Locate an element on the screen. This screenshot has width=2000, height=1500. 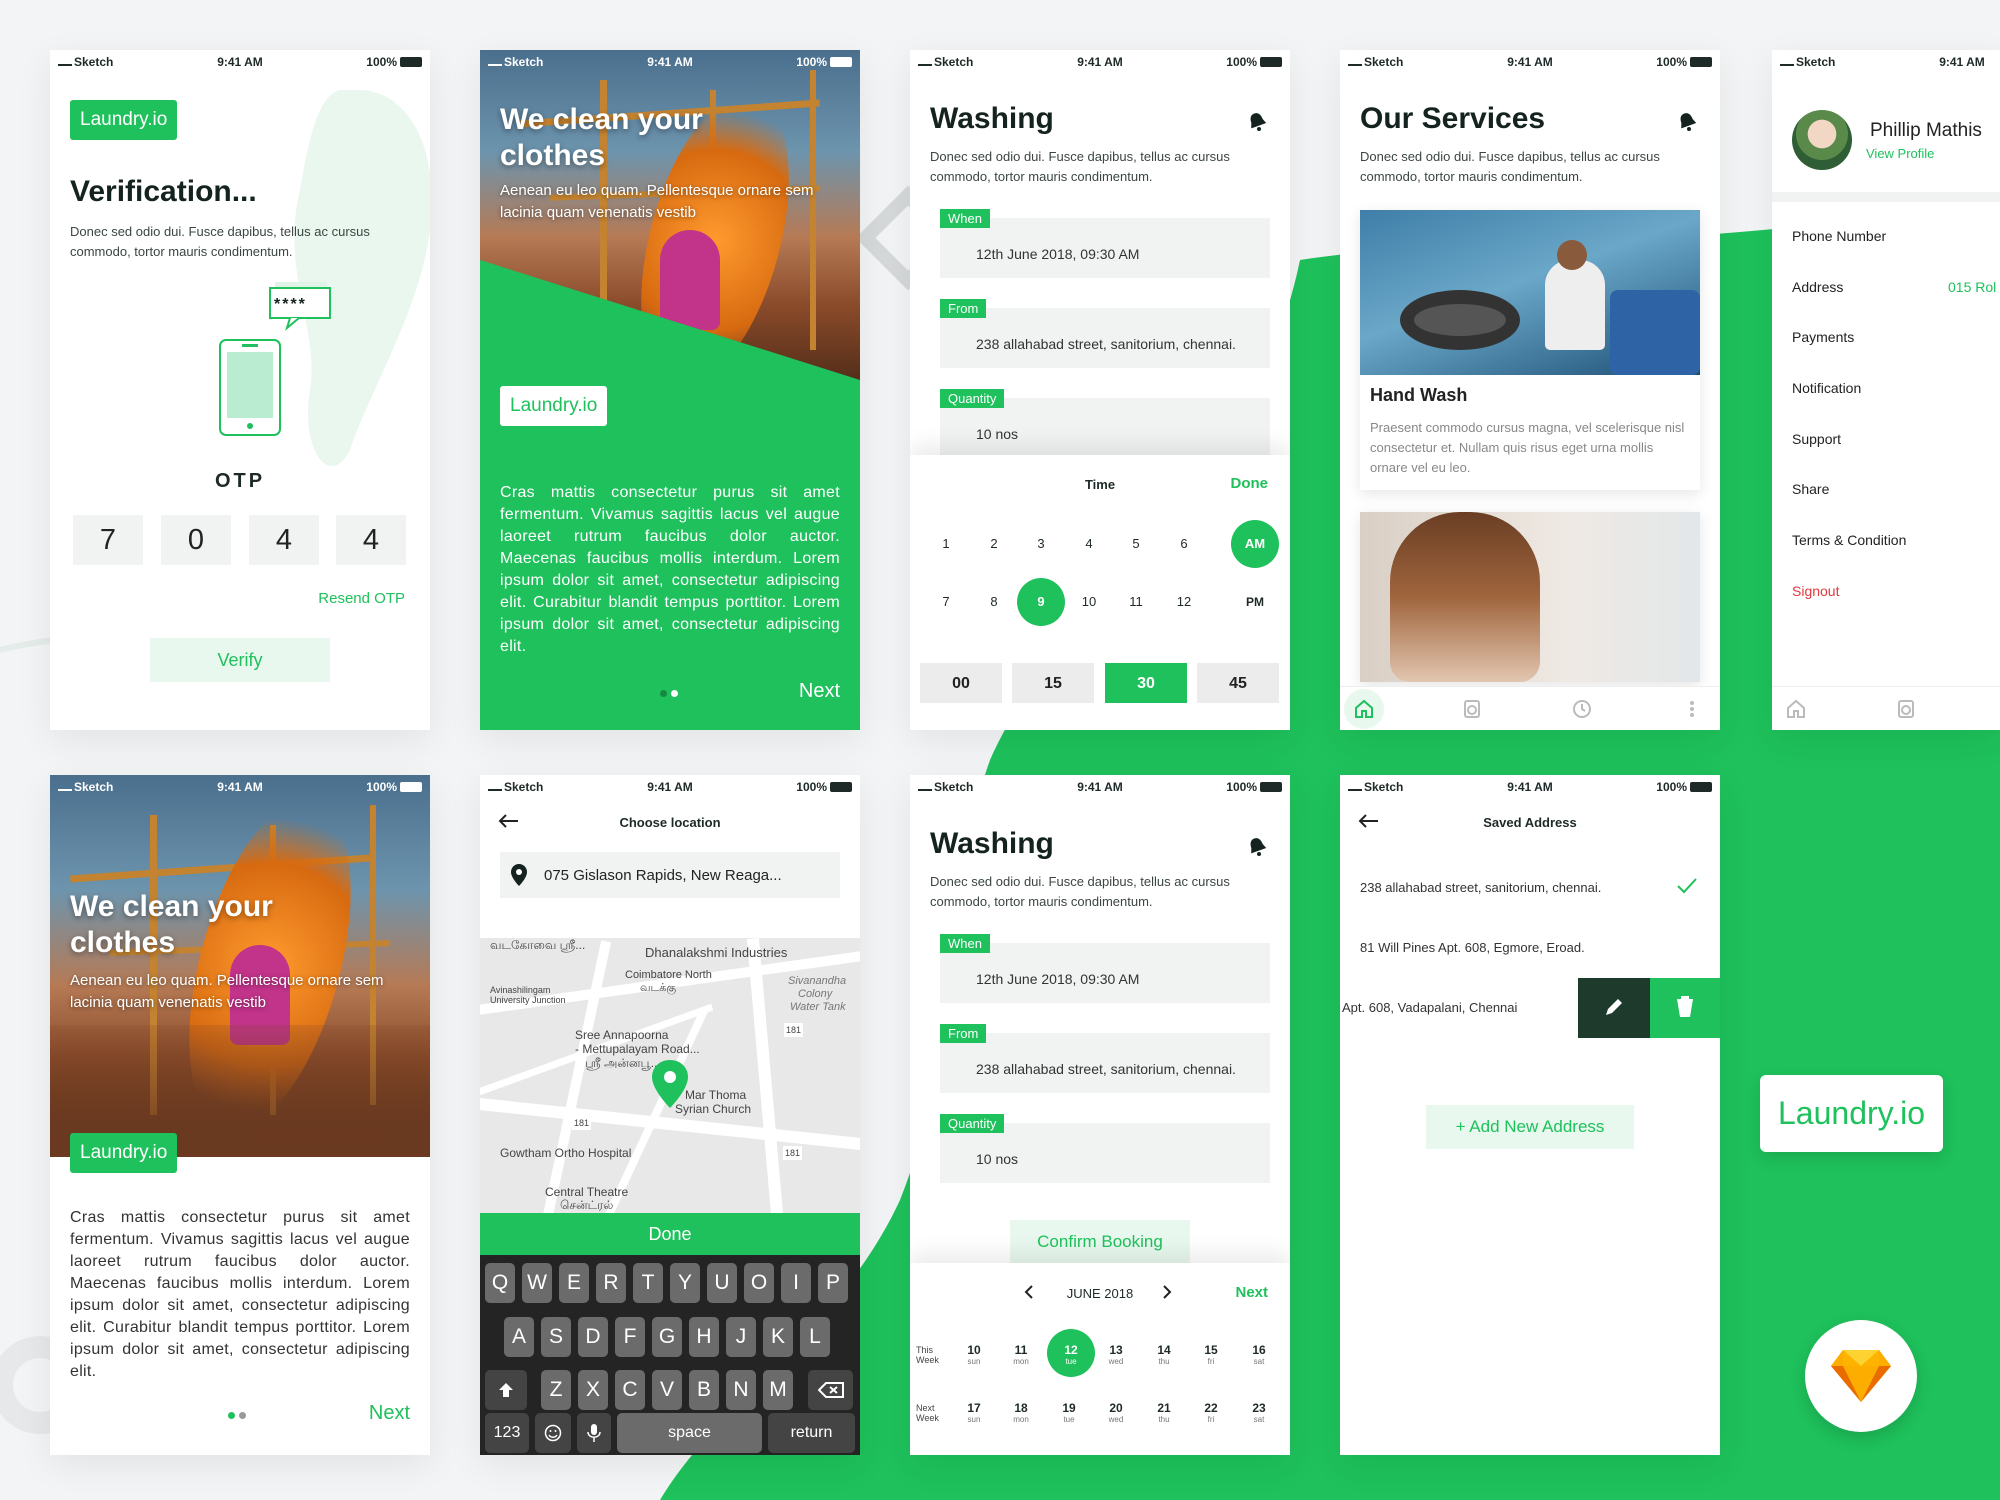
key-s: S is located at coordinates (556, 1337).